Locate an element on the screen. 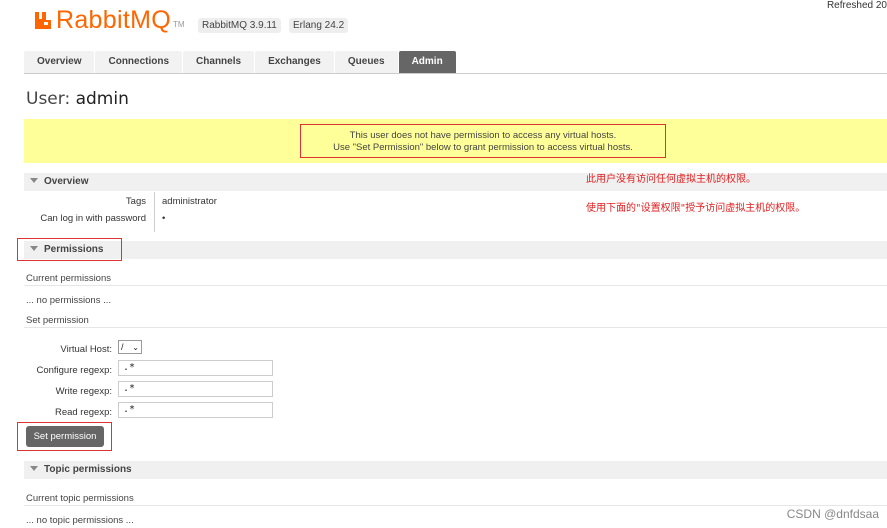  configure-label: Configure regexp: is located at coordinates (74, 370).